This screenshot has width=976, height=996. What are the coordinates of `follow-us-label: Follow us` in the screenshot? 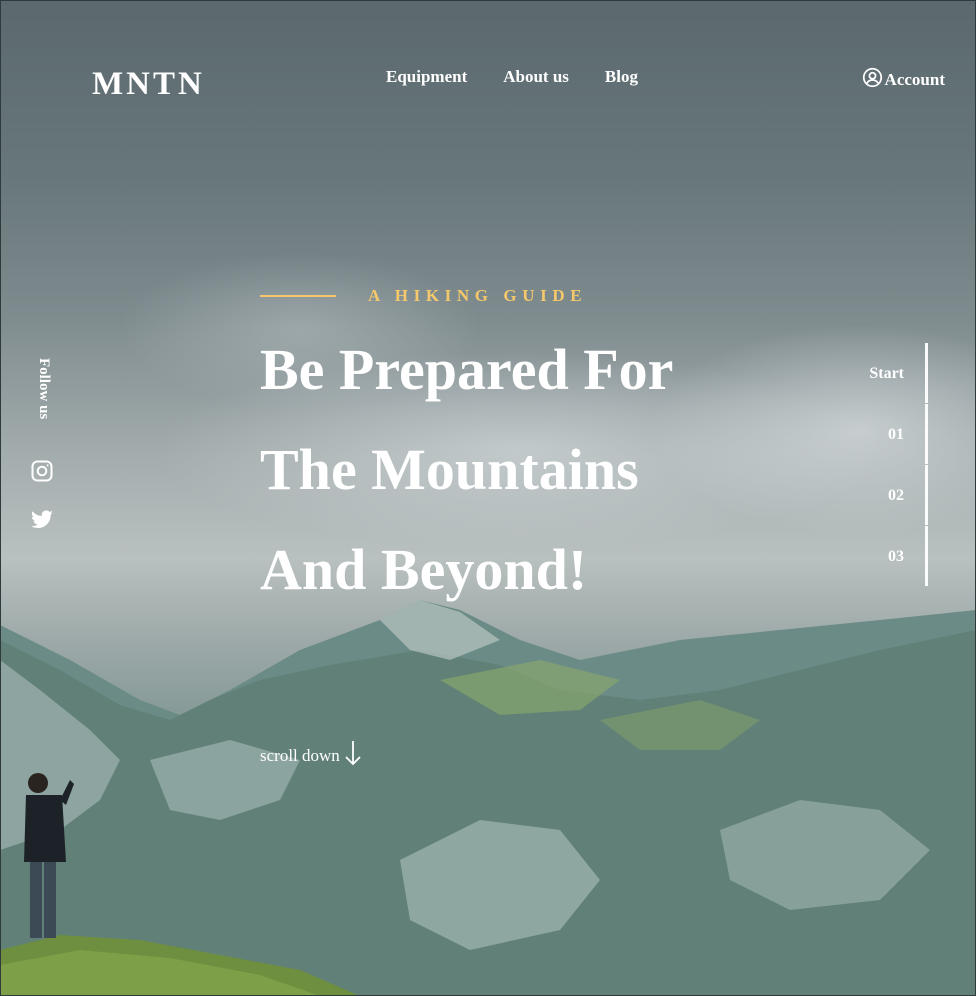 It's located at (44, 389).